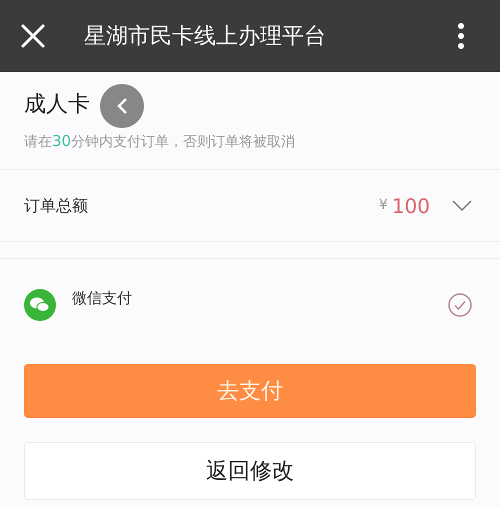  I want to click on payment-notice: 请在30分钟内支付订单，否则订单将被取消, so click(160, 141).